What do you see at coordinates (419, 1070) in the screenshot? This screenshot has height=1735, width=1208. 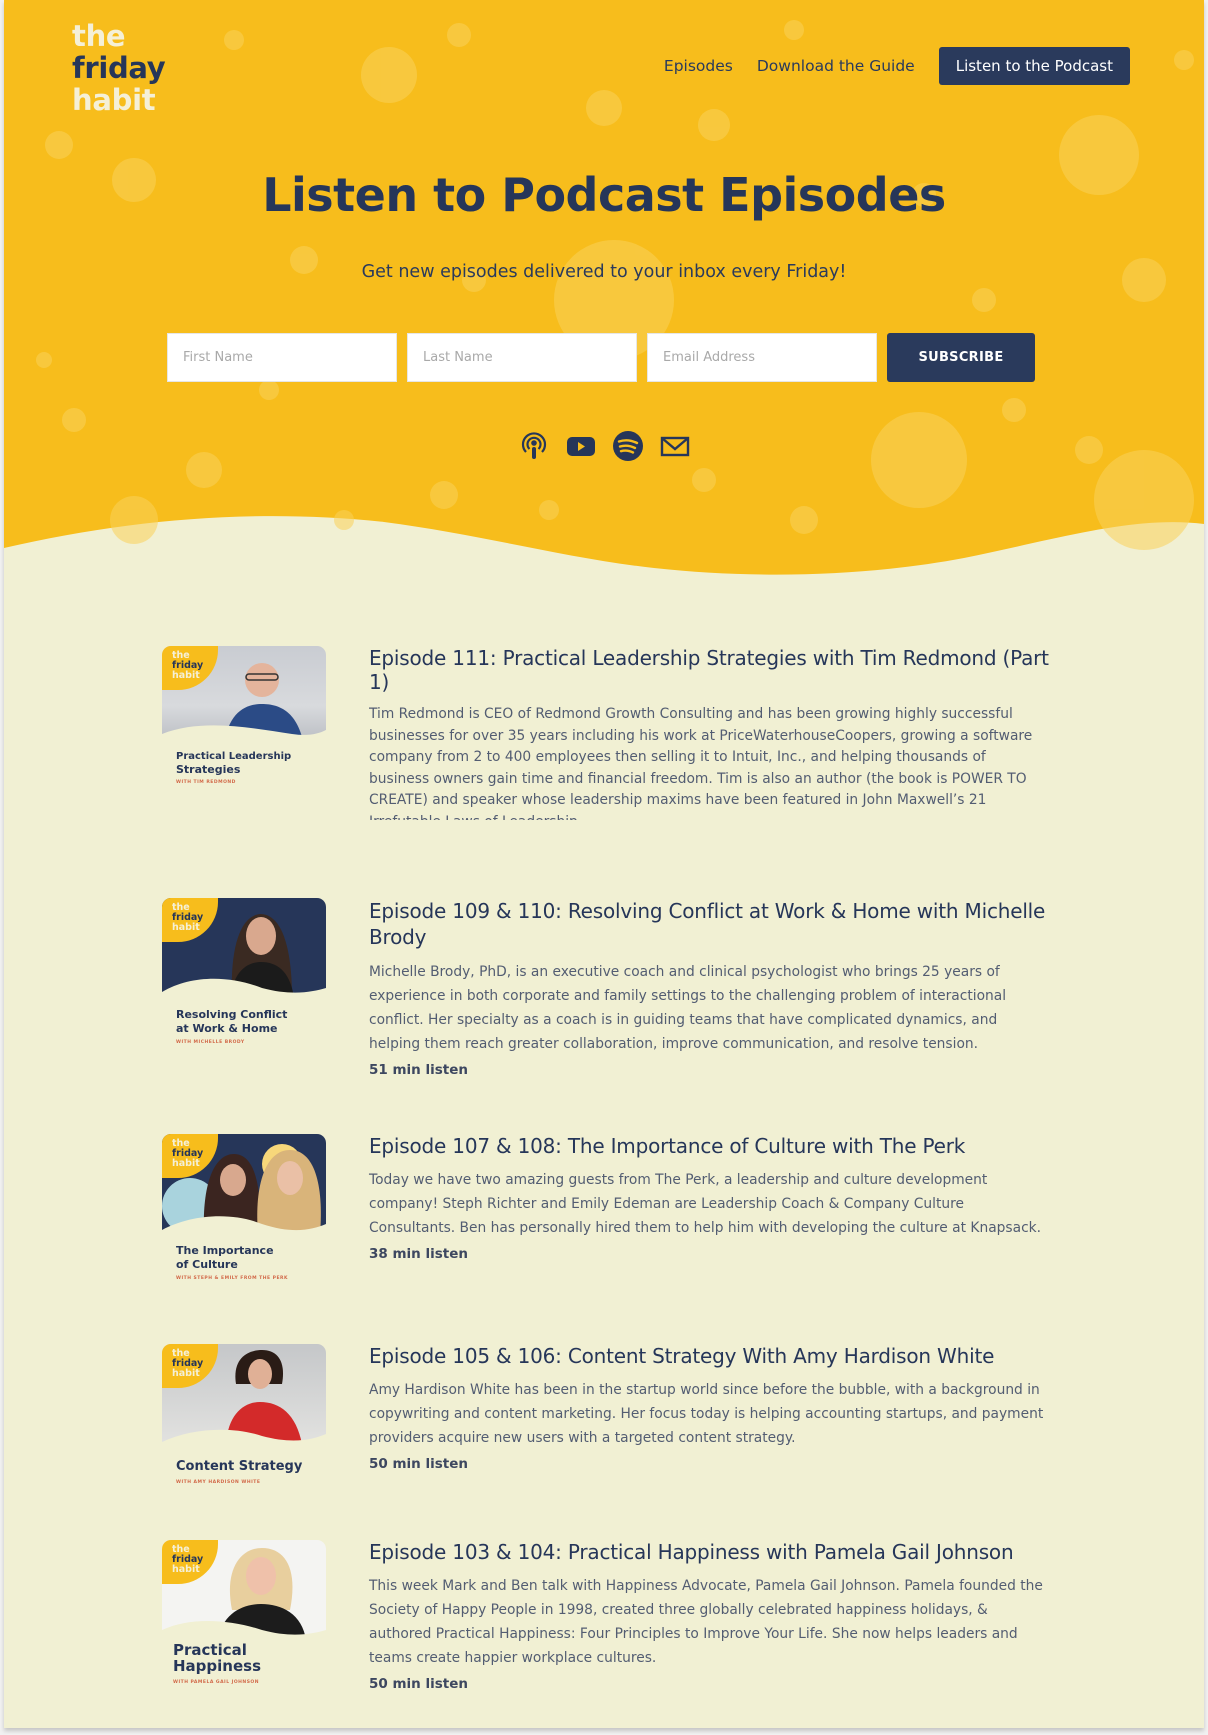 I see `episode-duration: 51 min listen` at bounding box center [419, 1070].